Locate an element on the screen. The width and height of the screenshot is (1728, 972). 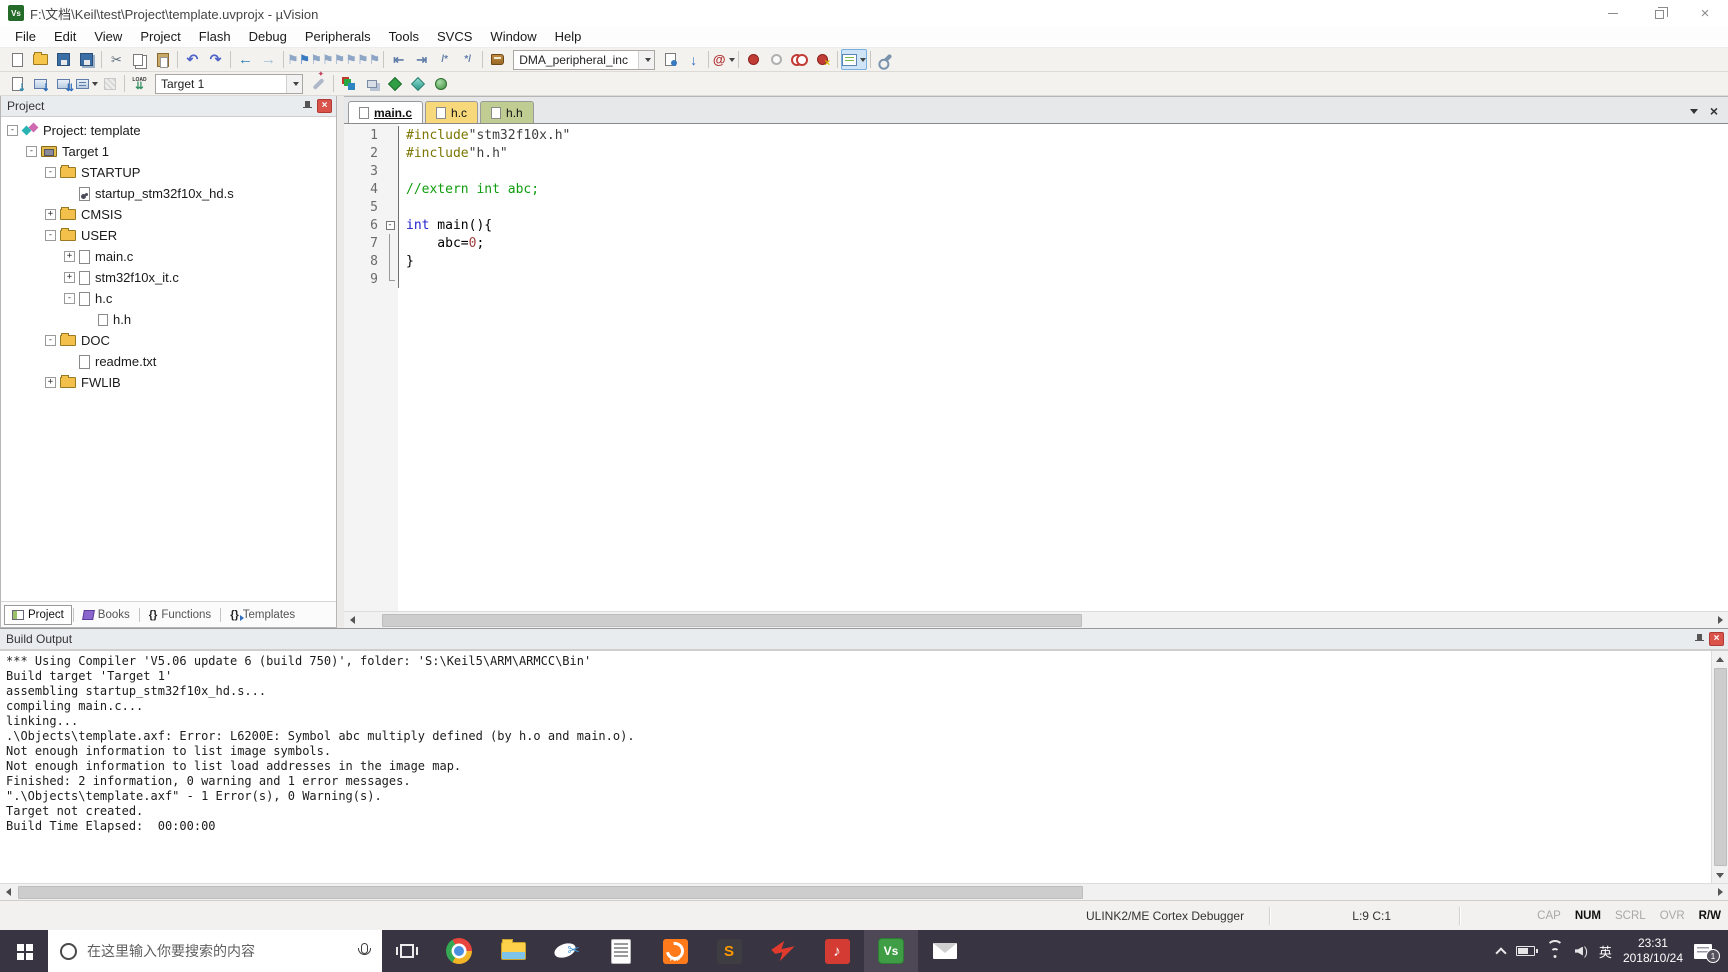
tree-item-readme-txt: readme.txt is located at coordinates (168, 361).